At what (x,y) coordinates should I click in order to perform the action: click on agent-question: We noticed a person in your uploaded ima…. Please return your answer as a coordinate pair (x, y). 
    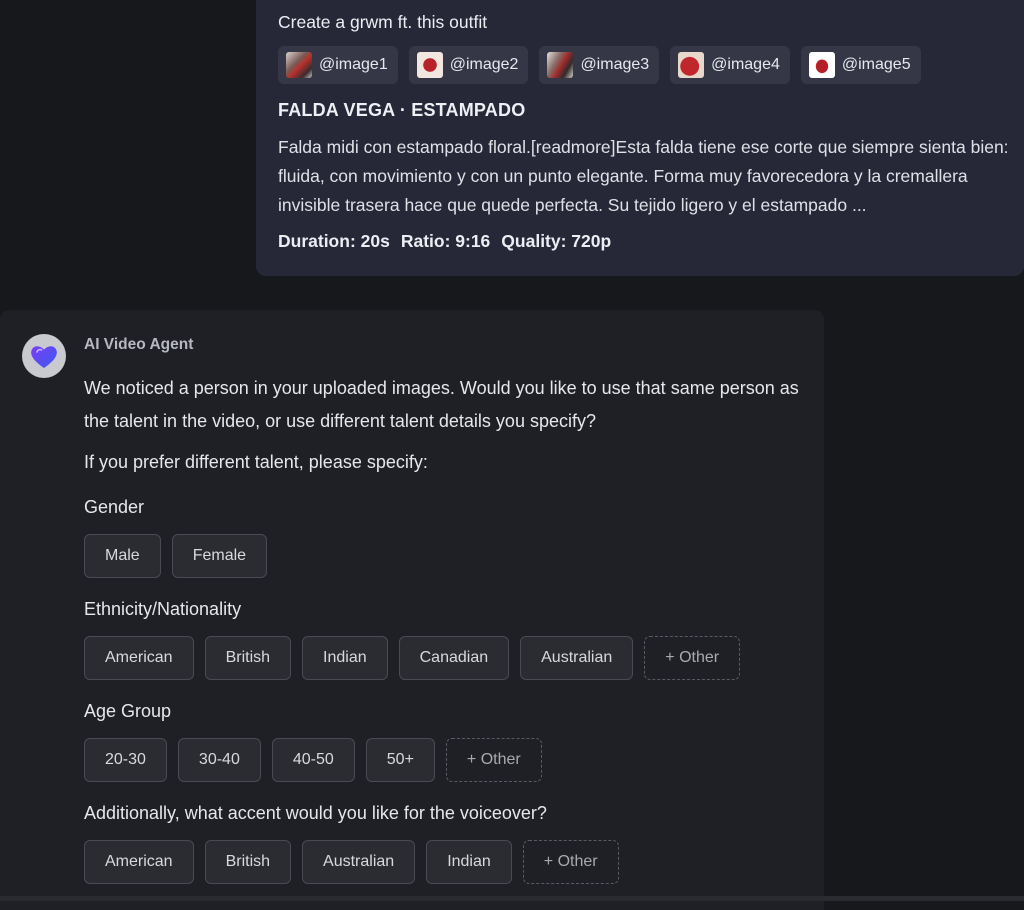
    Looking at the image, I should click on (441, 404).